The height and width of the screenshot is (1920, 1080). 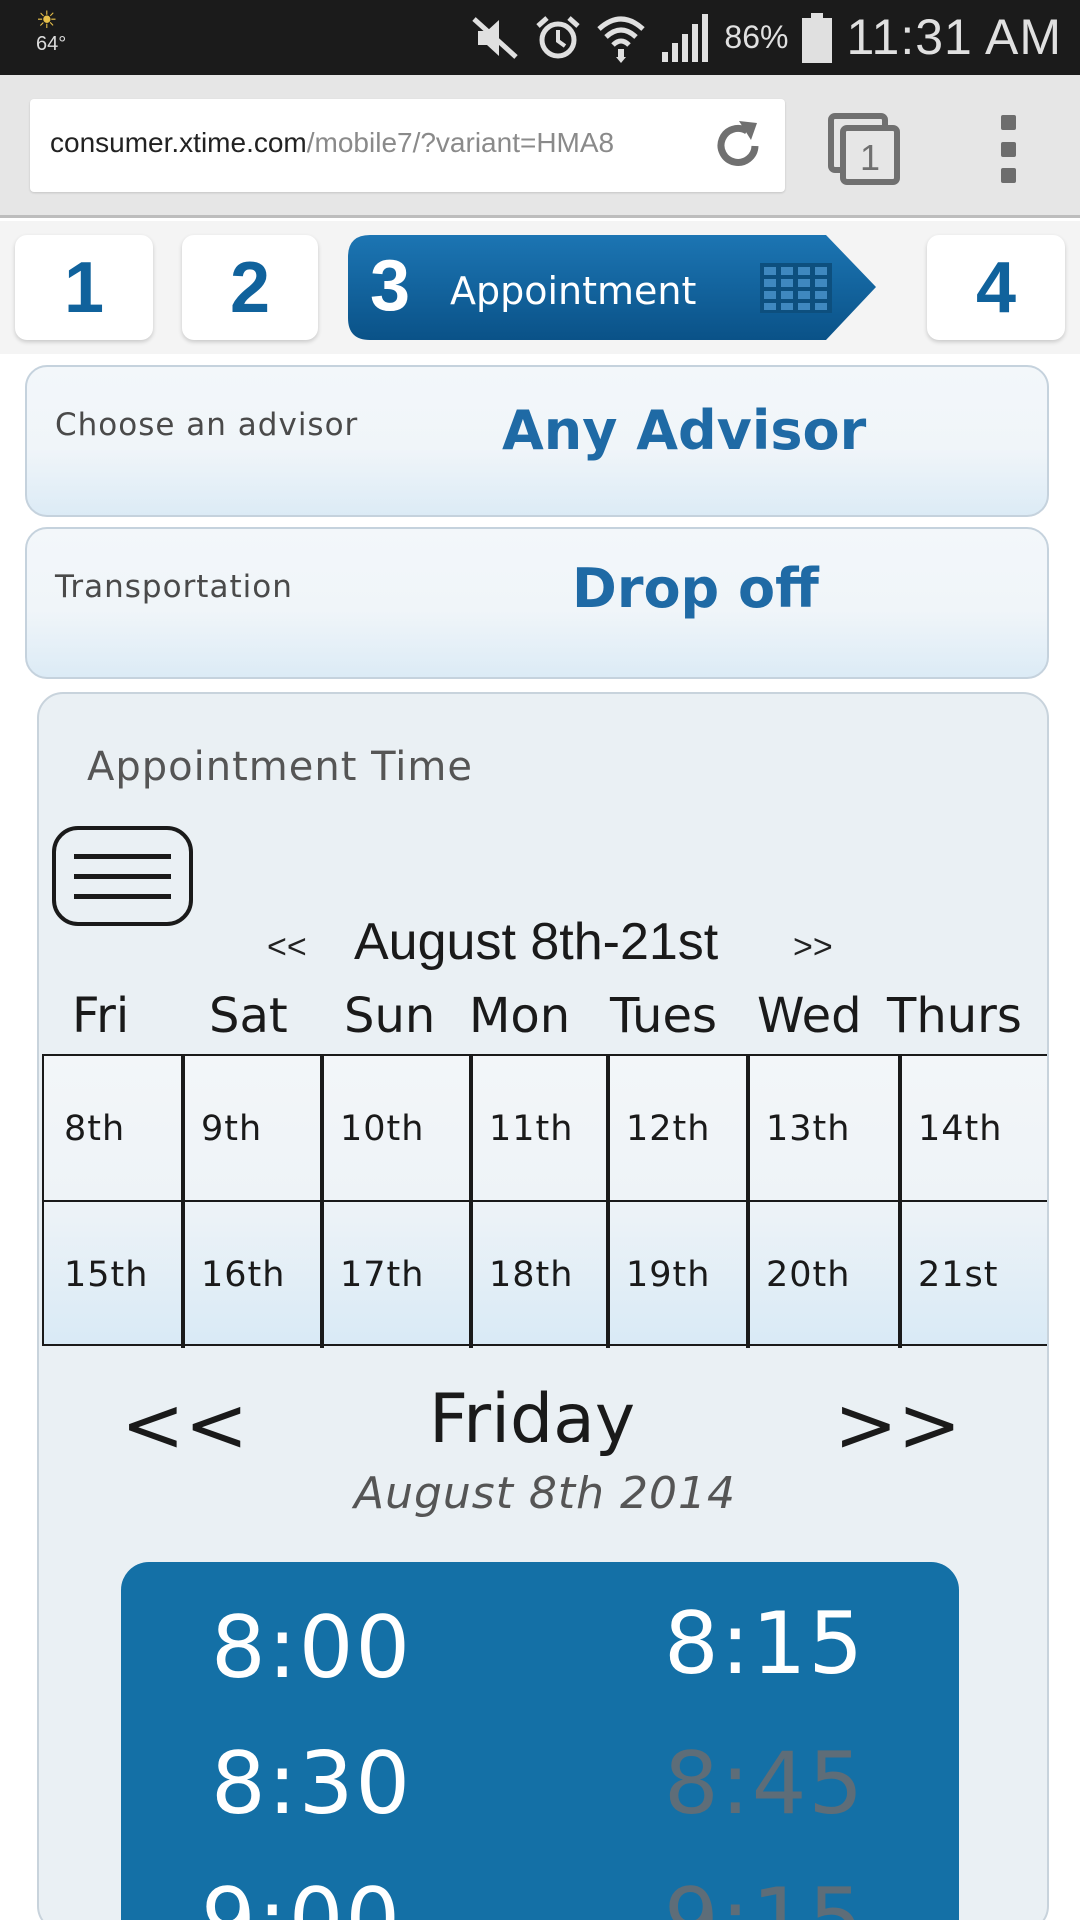 I want to click on weather-sun-icon: ☀, so click(x=47, y=20).